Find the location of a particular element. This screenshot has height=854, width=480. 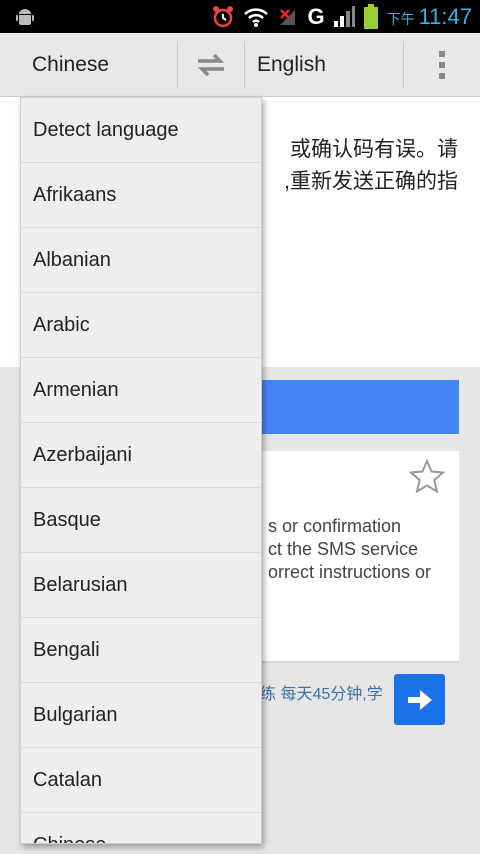

language-toolbar: Chinese English is located at coordinates (240, 65).